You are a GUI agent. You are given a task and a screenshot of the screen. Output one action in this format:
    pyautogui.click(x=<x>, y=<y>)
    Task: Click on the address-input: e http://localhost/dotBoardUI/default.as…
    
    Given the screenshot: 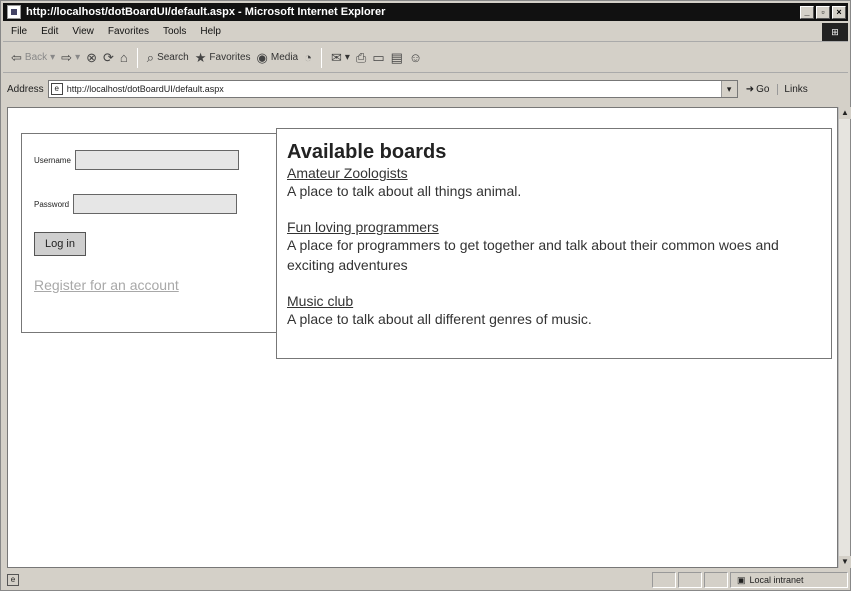 What is the action you would take?
    pyautogui.click(x=392, y=89)
    